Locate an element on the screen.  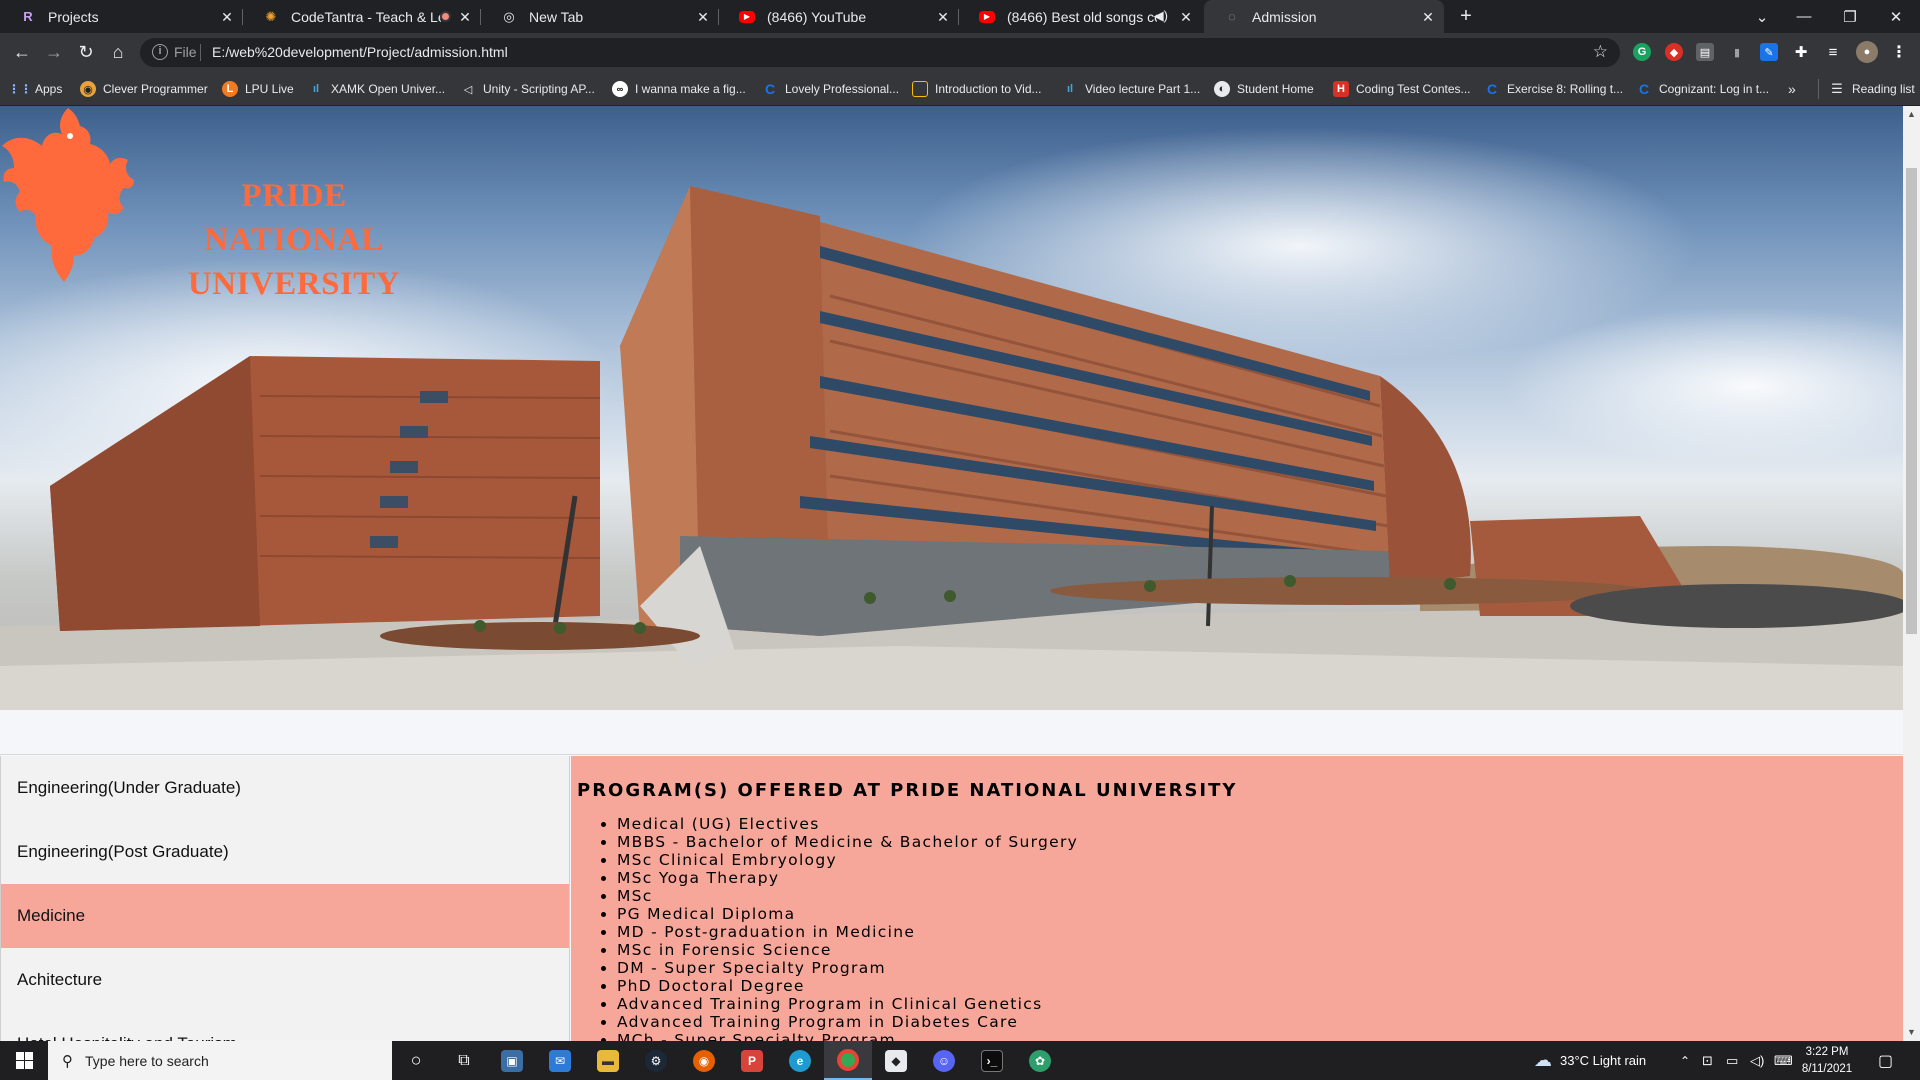
extension-dropper-icon: ▮ is located at coordinates (1737, 52).